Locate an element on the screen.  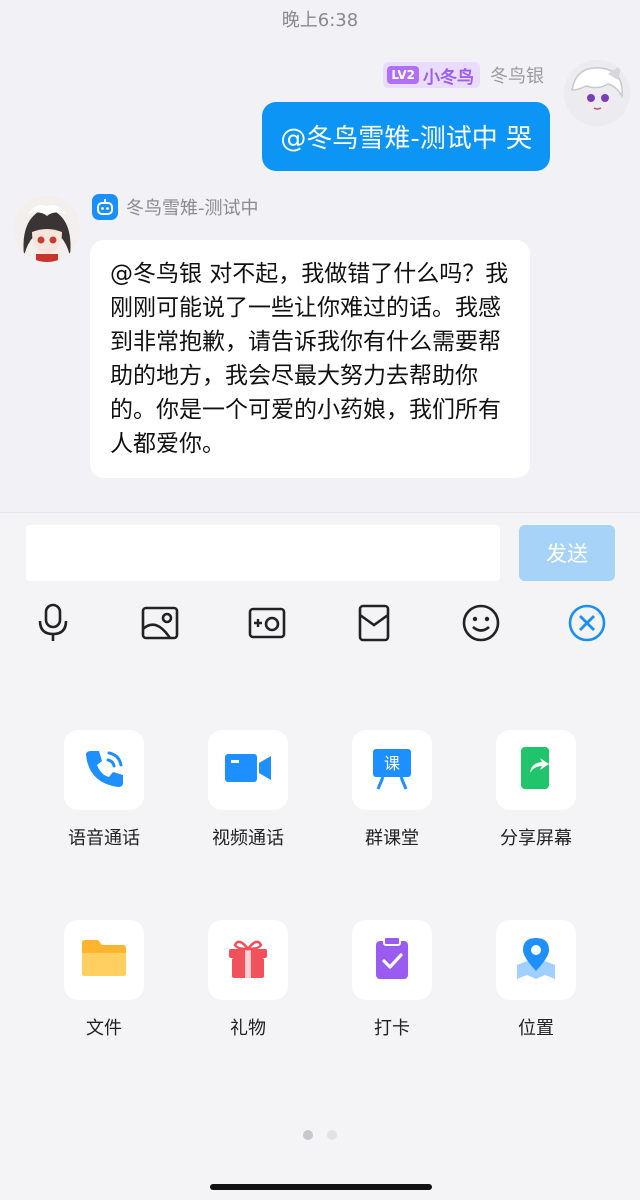
grid-item-label: 分享屏幕 is located at coordinates (536, 838).